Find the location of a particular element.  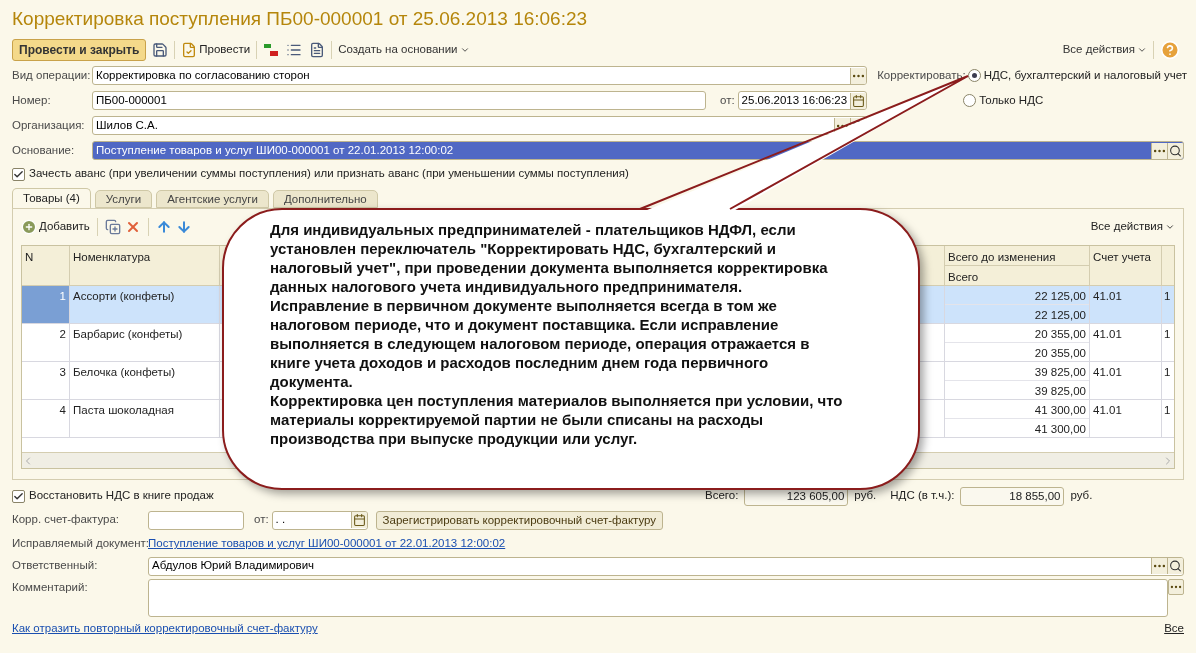

column-header: Всего is located at coordinates (963, 277).